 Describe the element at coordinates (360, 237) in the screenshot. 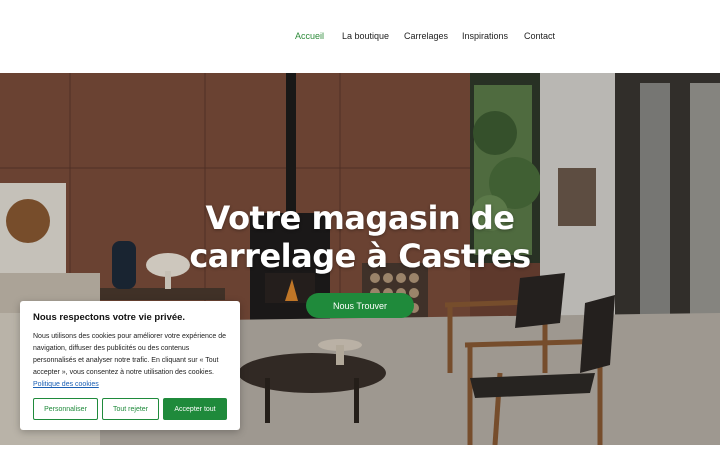

I see `hero-title: Votre magasin de carrelage à Castres` at that location.